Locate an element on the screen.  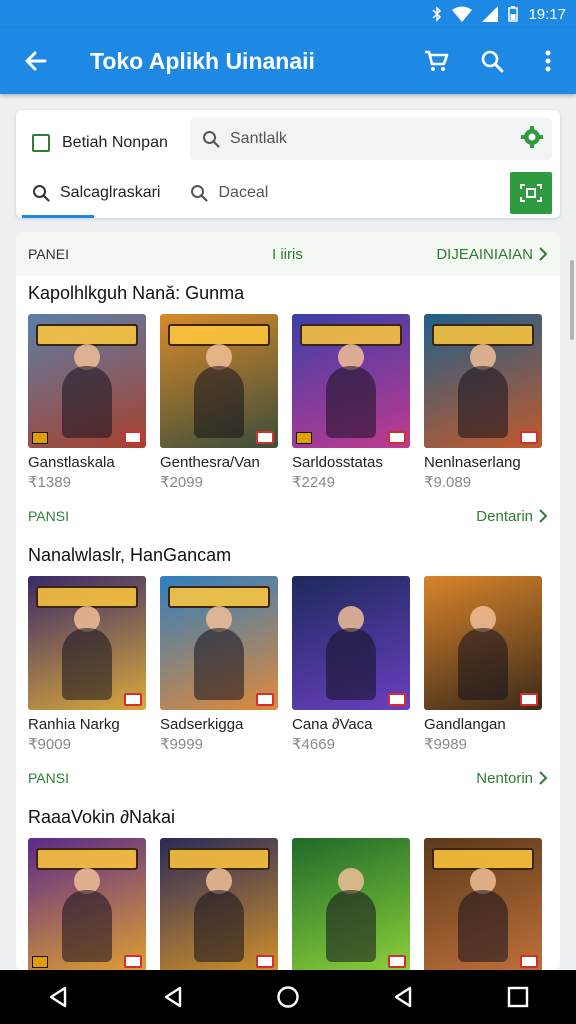
back-button is located at coordinates (36, 61).